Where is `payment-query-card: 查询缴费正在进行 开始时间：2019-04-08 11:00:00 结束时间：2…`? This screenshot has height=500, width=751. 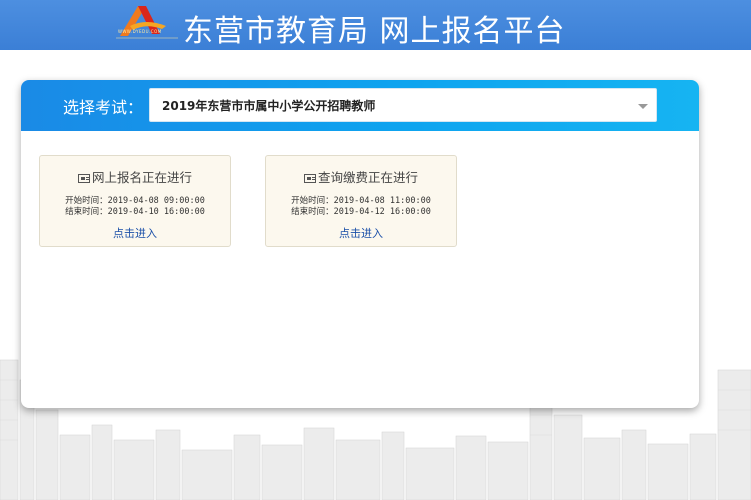 payment-query-card: 查询缴费正在进行 开始时间：2019-04-08 11:00:00 结束时间：2… is located at coordinates (361, 201).